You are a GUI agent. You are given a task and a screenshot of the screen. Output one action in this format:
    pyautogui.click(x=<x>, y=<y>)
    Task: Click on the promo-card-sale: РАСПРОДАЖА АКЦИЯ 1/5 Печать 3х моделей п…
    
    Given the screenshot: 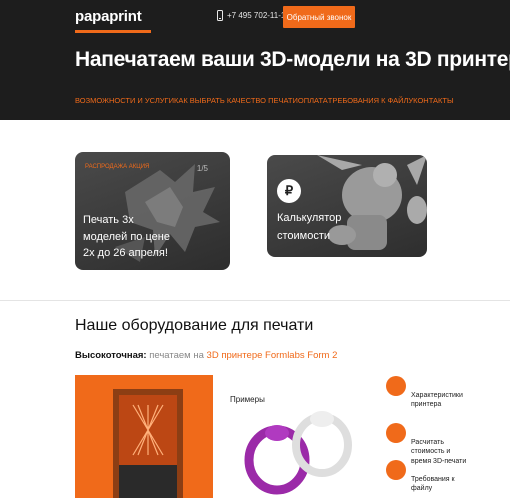 What is the action you would take?
    pyautogui.click(x=152, y=211)
    